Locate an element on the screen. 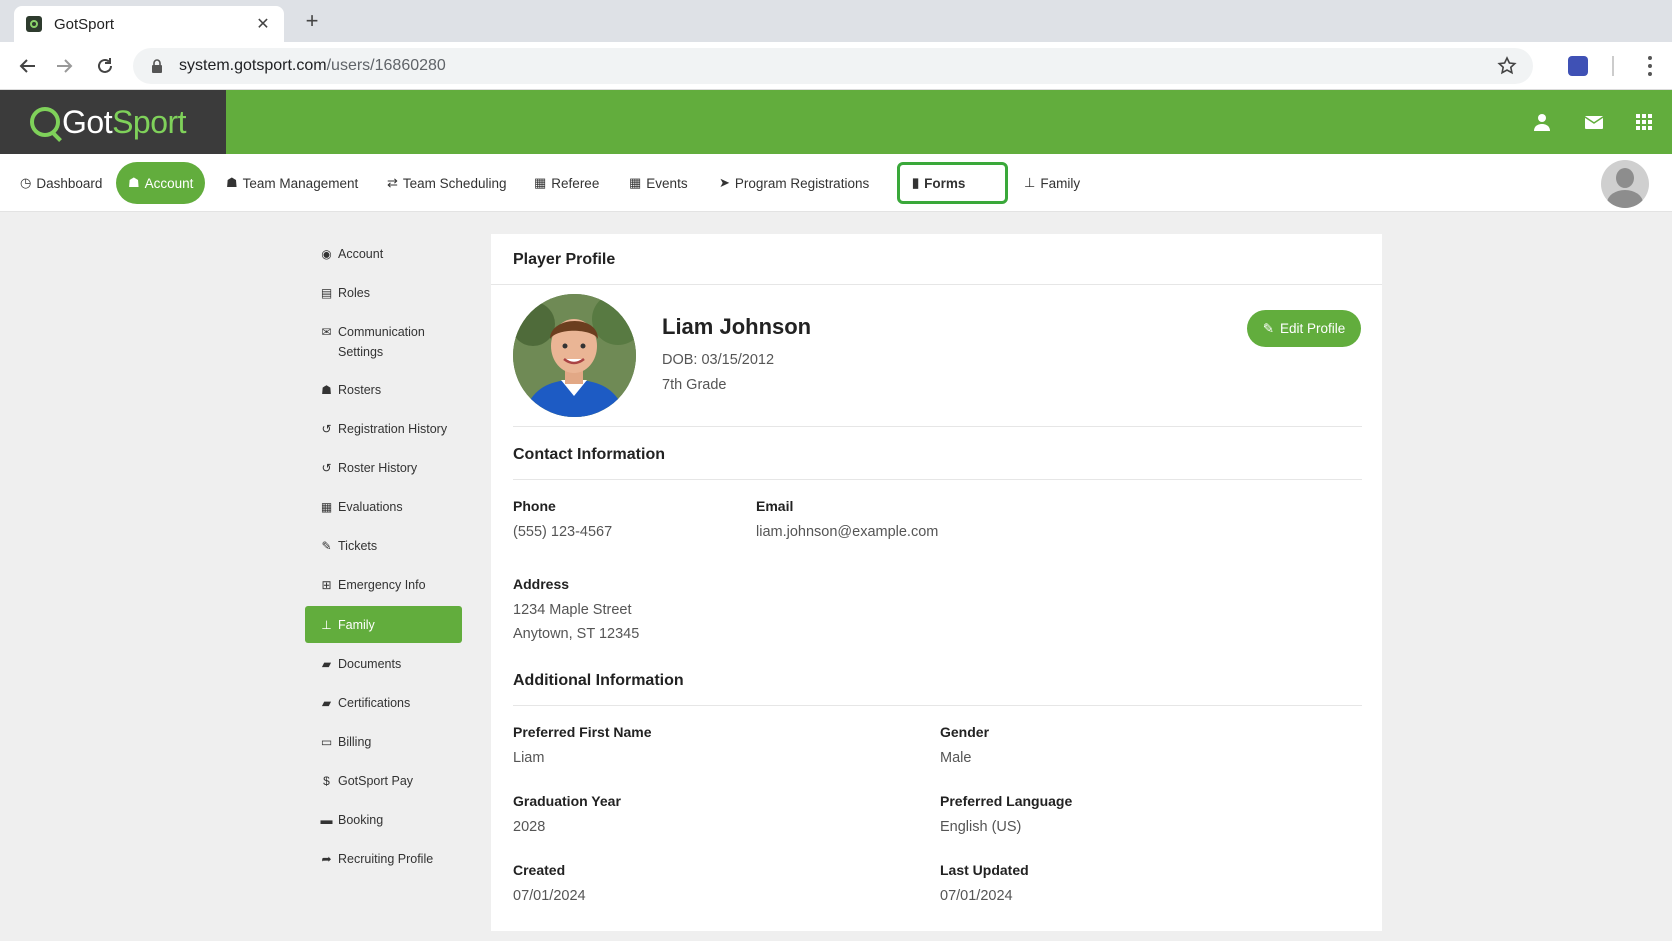 Image resolution: width=1672 pixels, height=941 pixels. dollar-icon: $ is located at coordinates (326, 781).